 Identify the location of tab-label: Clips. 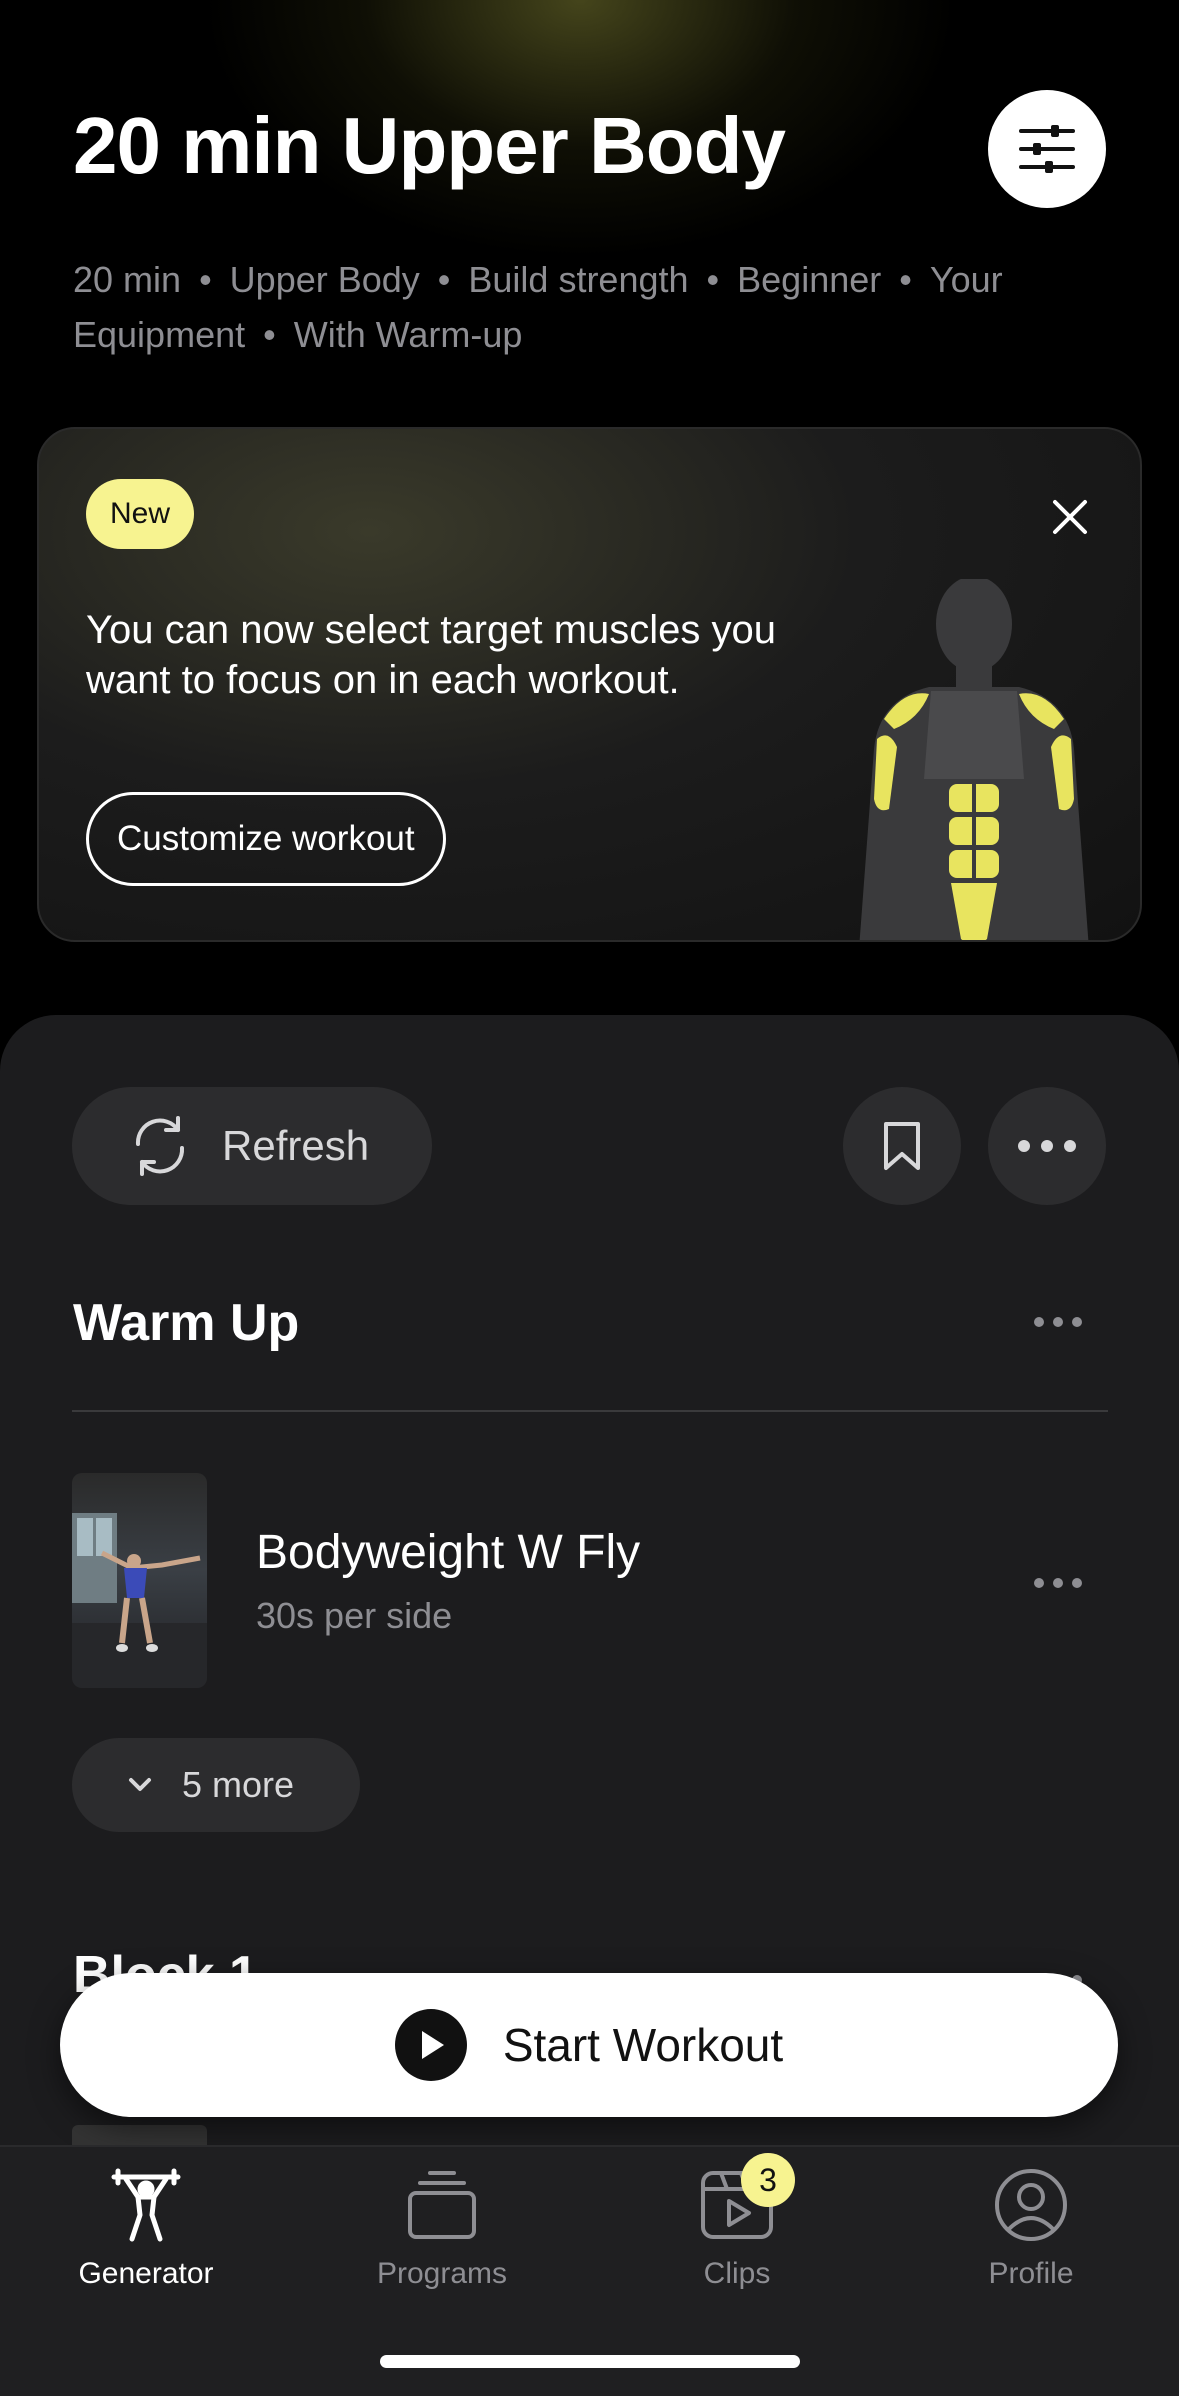
(737, 2273).